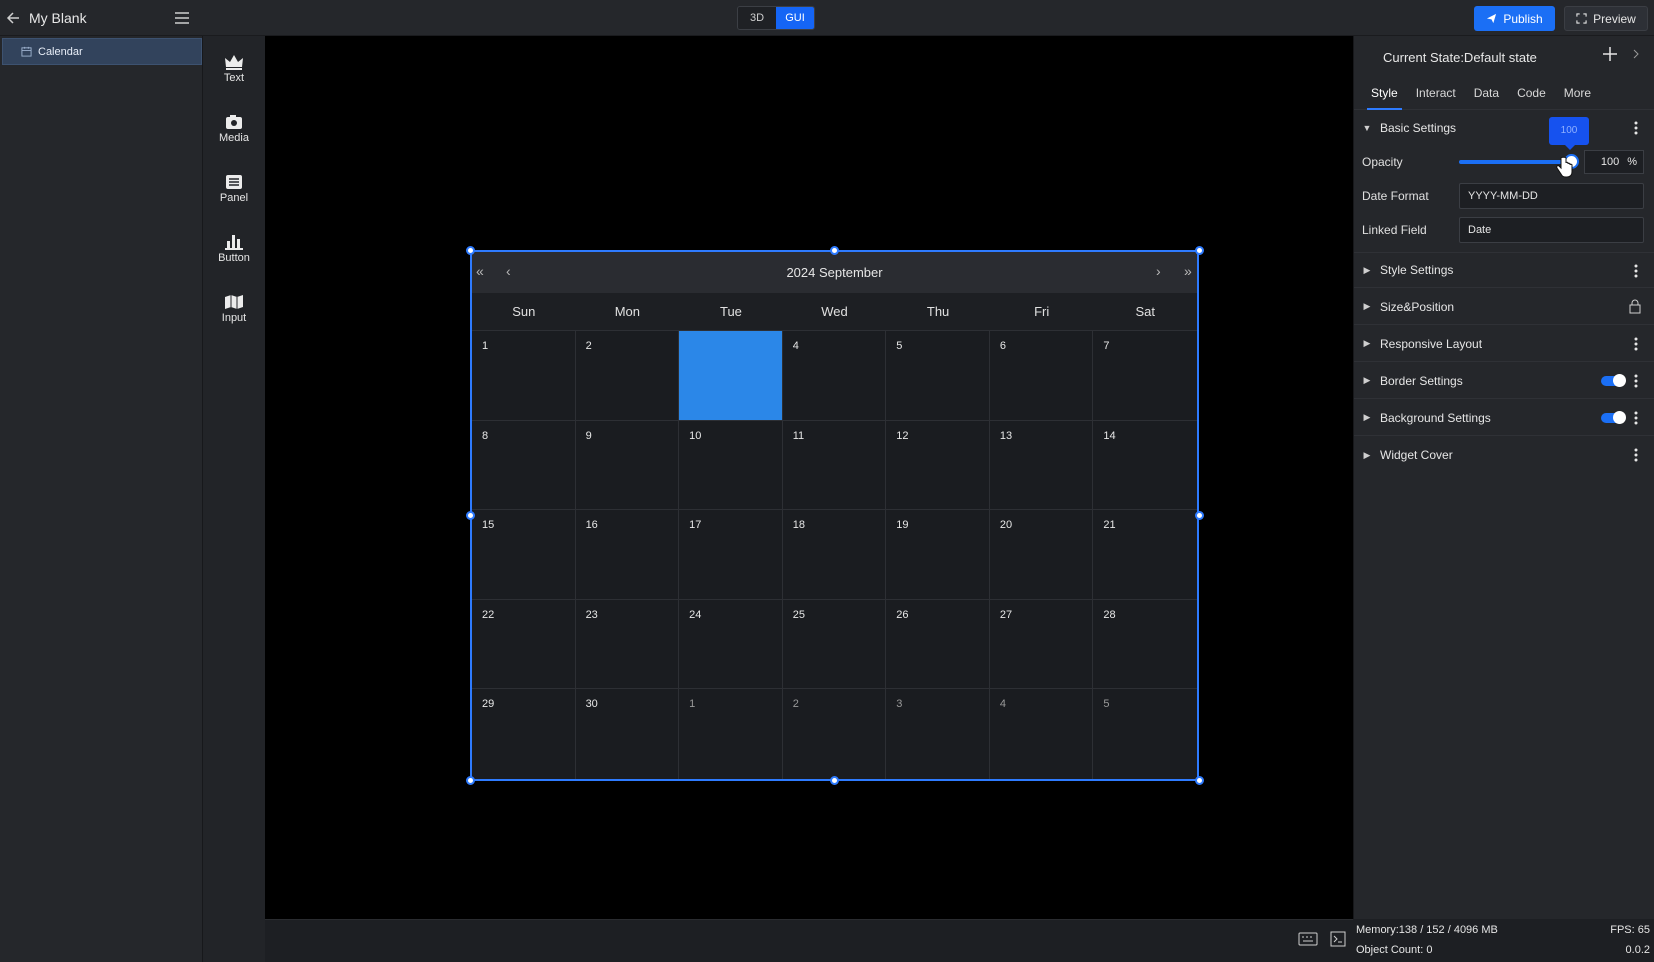 The width and height of the screenshot is (1654, 962). Describe the element at coordinates (234, 69) in the screenshot. I see `widget-text: Text` at that location.